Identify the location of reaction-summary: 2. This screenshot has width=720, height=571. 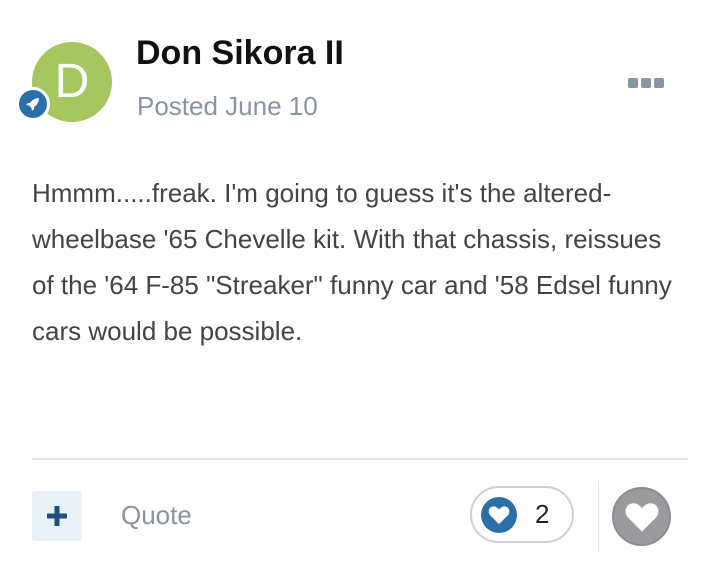
(522, 514).